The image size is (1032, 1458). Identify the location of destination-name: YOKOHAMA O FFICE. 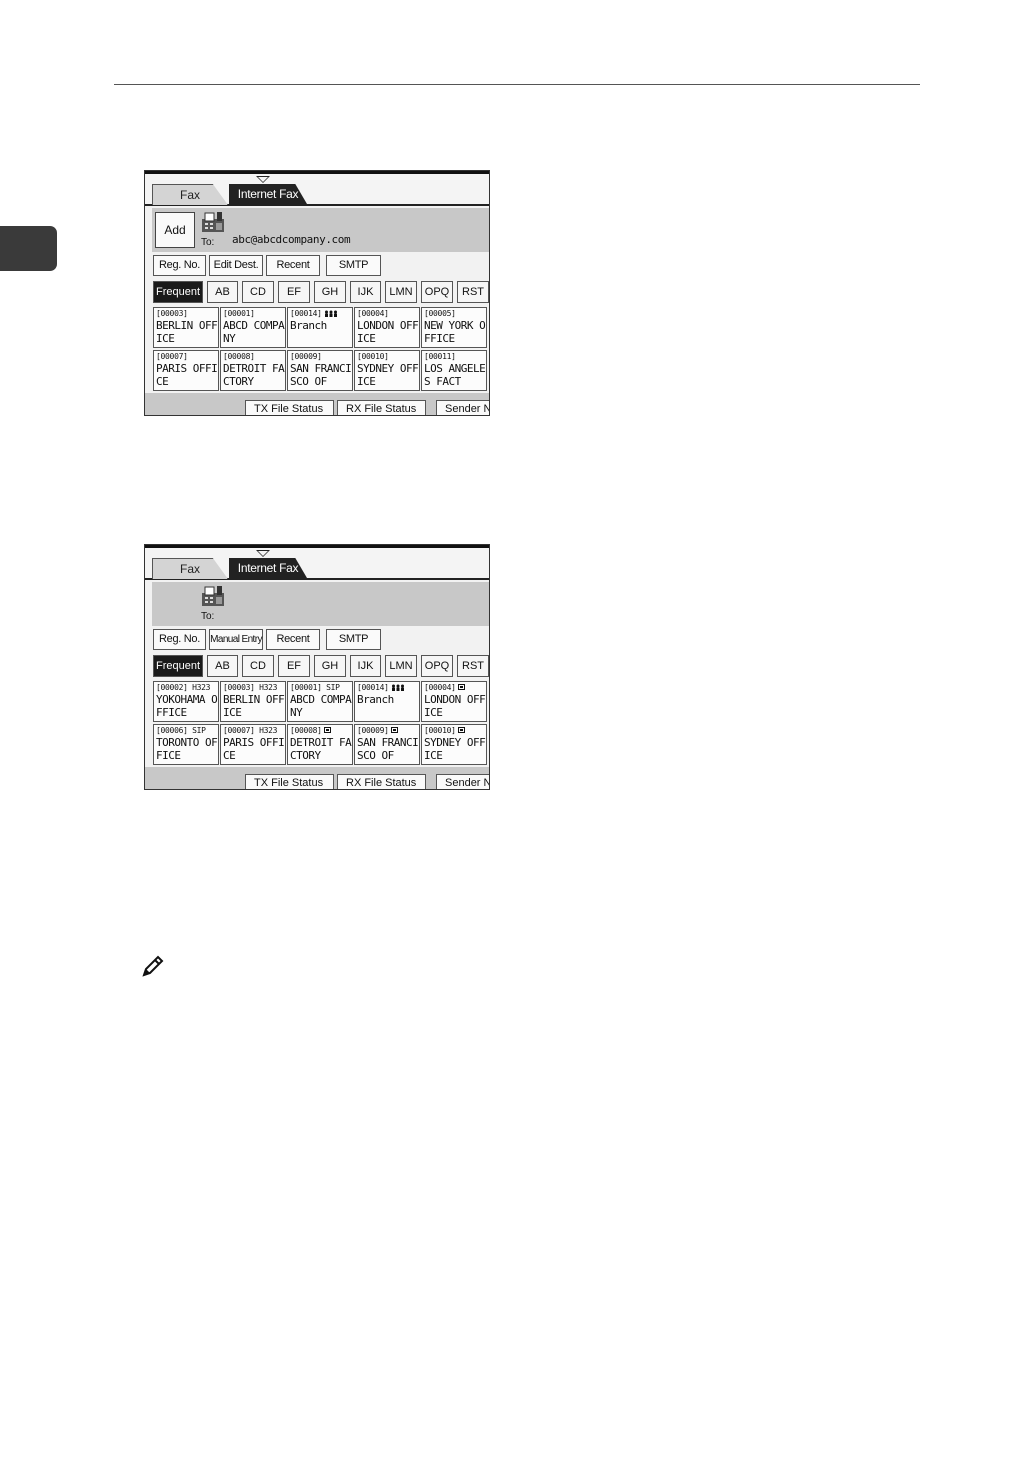
(187, 706).